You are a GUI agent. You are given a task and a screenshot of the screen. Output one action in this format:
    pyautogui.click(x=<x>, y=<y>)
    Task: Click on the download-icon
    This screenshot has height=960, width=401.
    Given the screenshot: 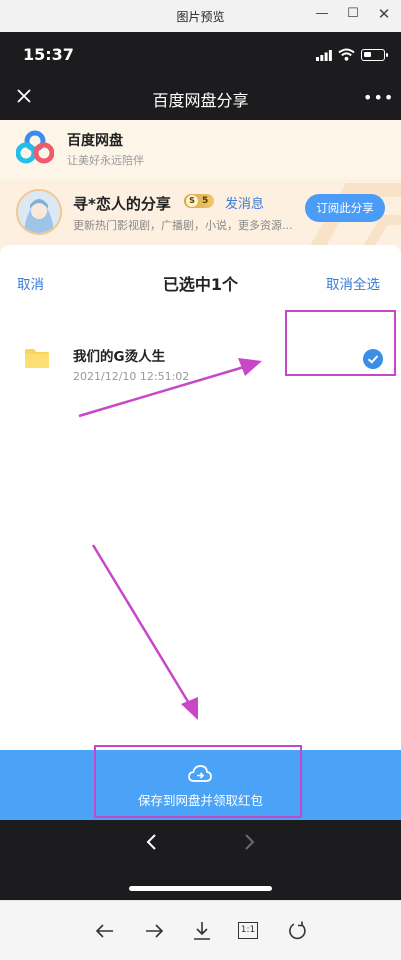 What is the action you would take?
    pyautogui.click(x=202, y=931)
    